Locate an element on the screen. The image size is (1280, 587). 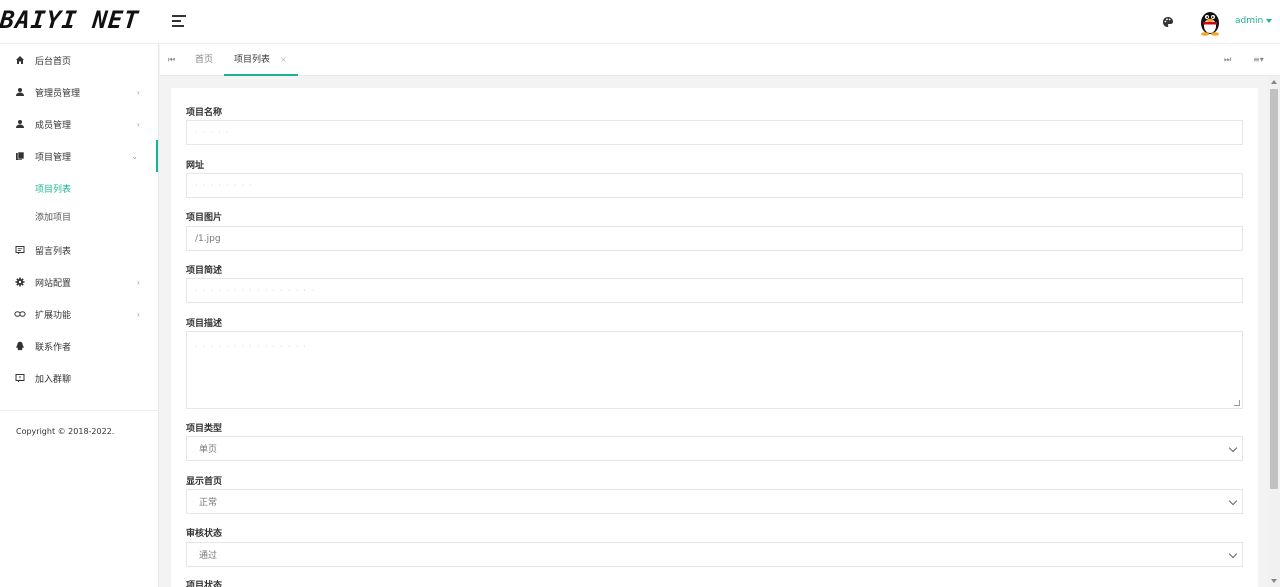
qq-penguin-avatar is located at coordinates (1210, 22).